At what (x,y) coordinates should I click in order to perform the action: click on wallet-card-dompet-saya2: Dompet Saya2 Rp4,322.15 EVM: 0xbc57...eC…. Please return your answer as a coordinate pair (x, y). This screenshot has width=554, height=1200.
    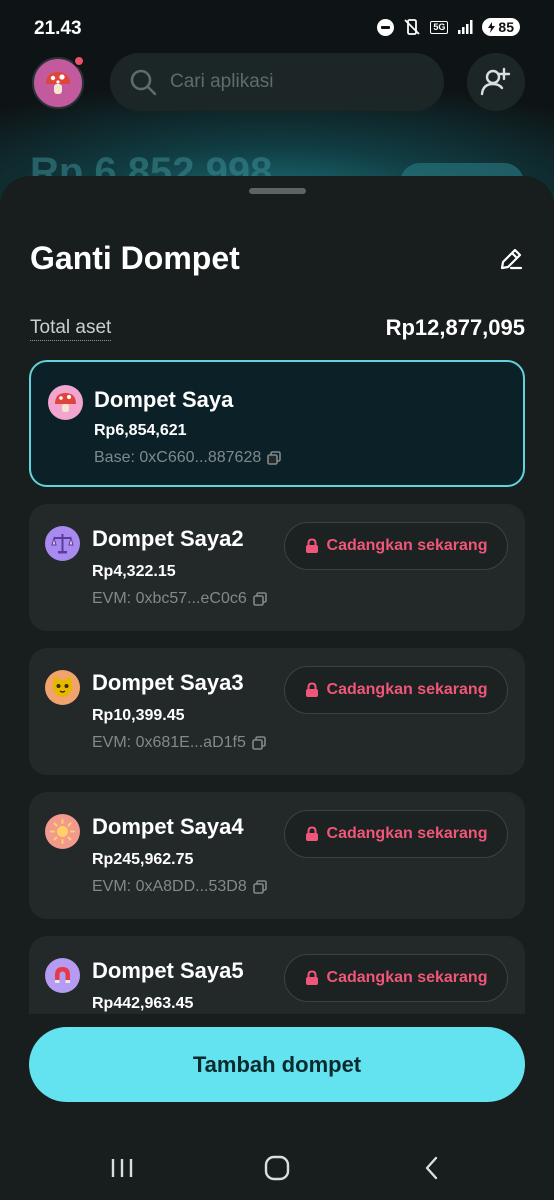
    Looking at the image, I should click on (277, 567).